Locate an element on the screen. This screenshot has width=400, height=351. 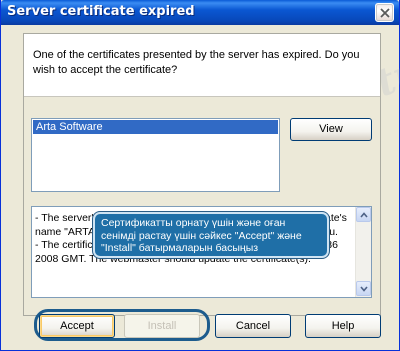
window-title: Server certificate expired is located at coordinates (101, 11).